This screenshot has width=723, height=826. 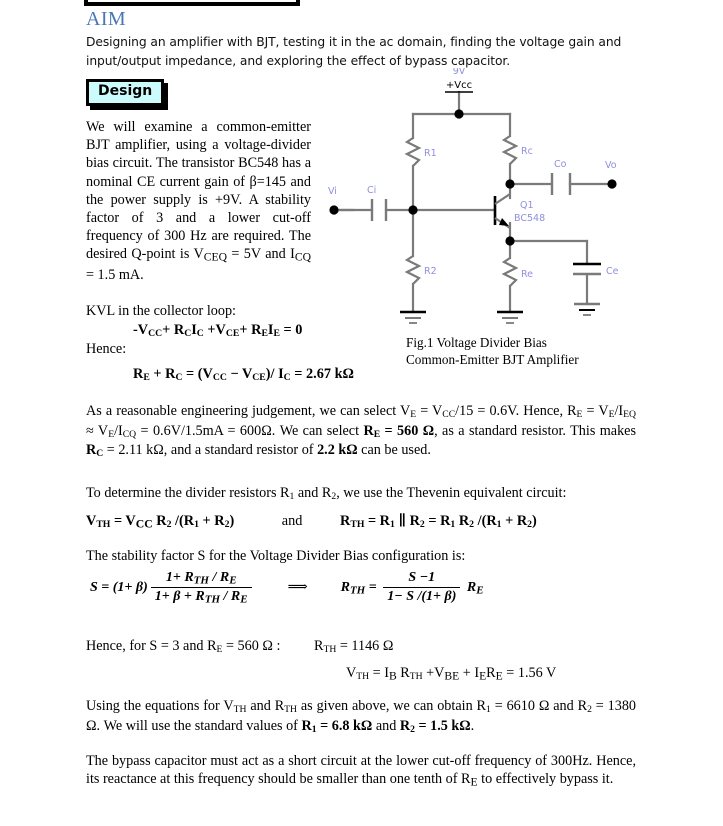 What do you see at coordinates (201, 578) in the screenshot?
I see `stability-numerator: 1+ RTH / RE` at bounding box center [201, 578].